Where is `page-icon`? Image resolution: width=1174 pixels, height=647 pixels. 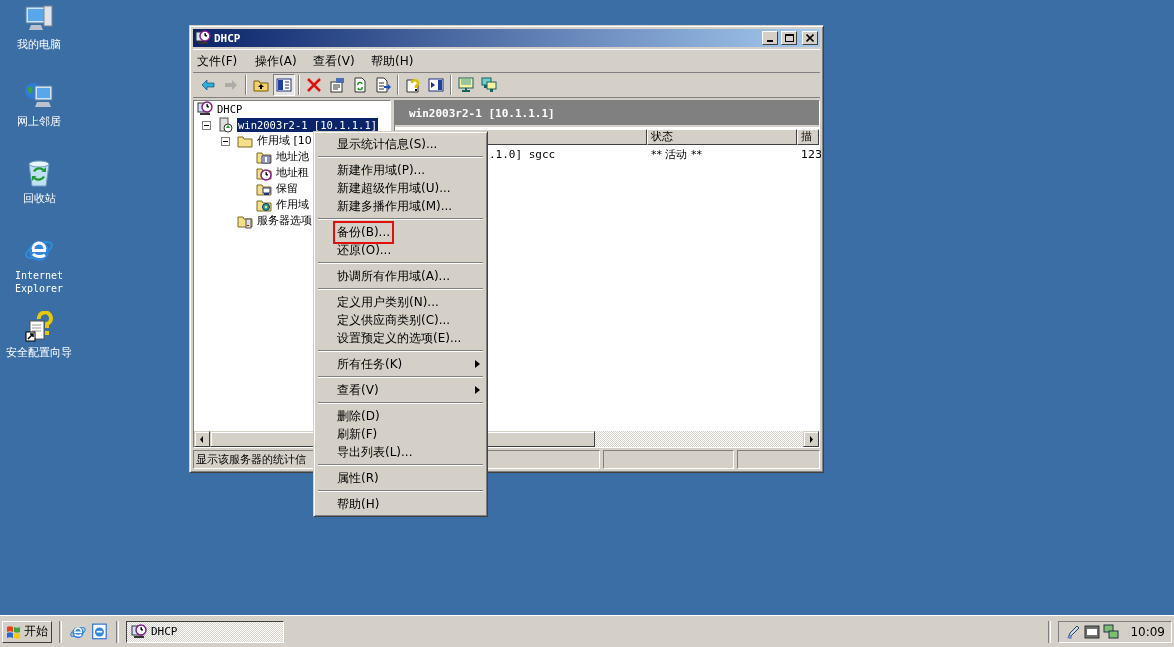 page-icon is located at coordinates (100, 631).